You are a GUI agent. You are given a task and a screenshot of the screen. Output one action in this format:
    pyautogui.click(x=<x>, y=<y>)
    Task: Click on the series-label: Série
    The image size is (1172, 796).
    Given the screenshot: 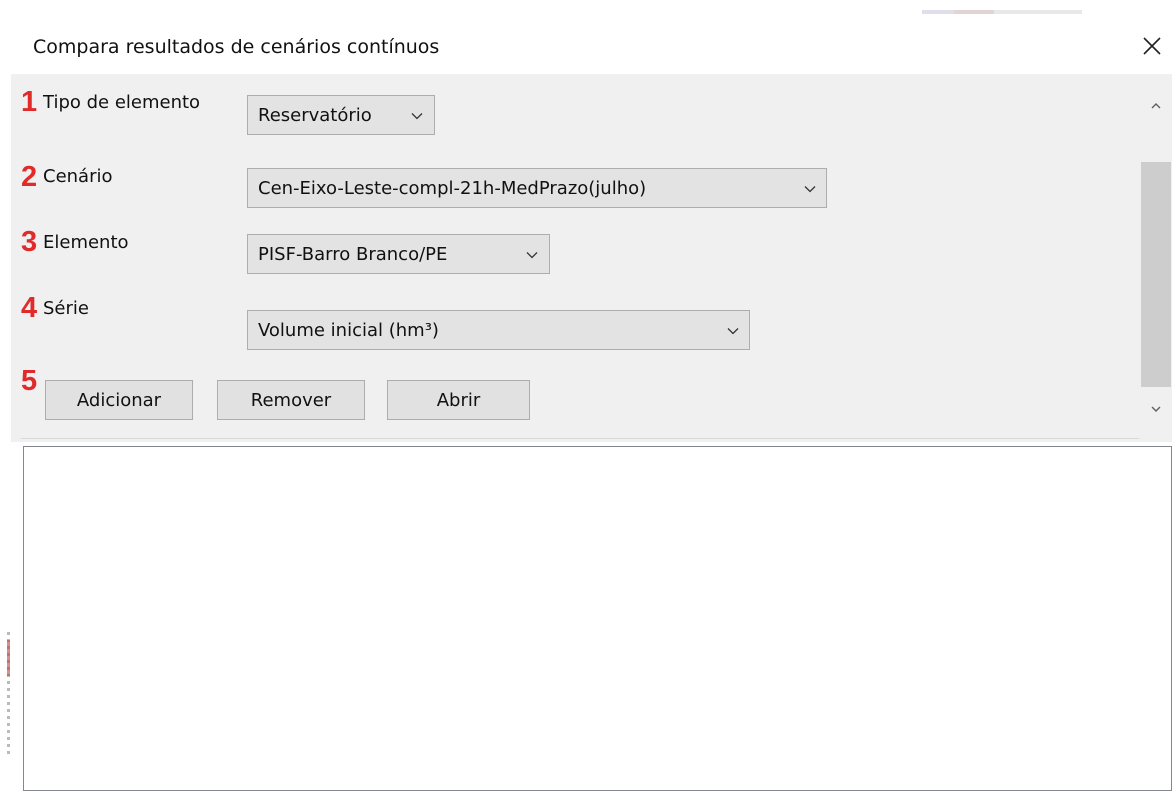 What is the action you would take?
    pyautogui.click(x=66, y=308)
    